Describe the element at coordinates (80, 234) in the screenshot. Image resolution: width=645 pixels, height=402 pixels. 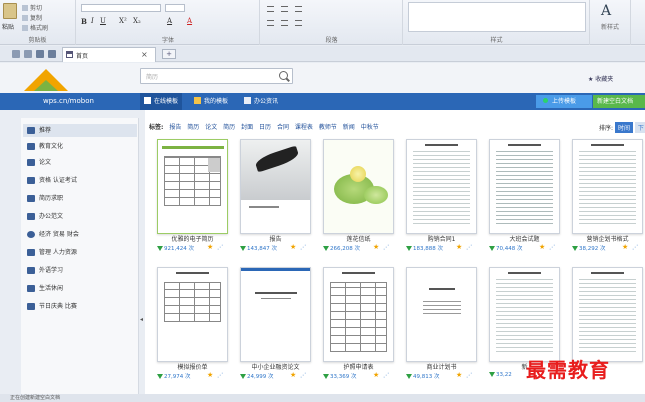
I see `sidebar-item-finance: 经济 贸易 财会` at that location.